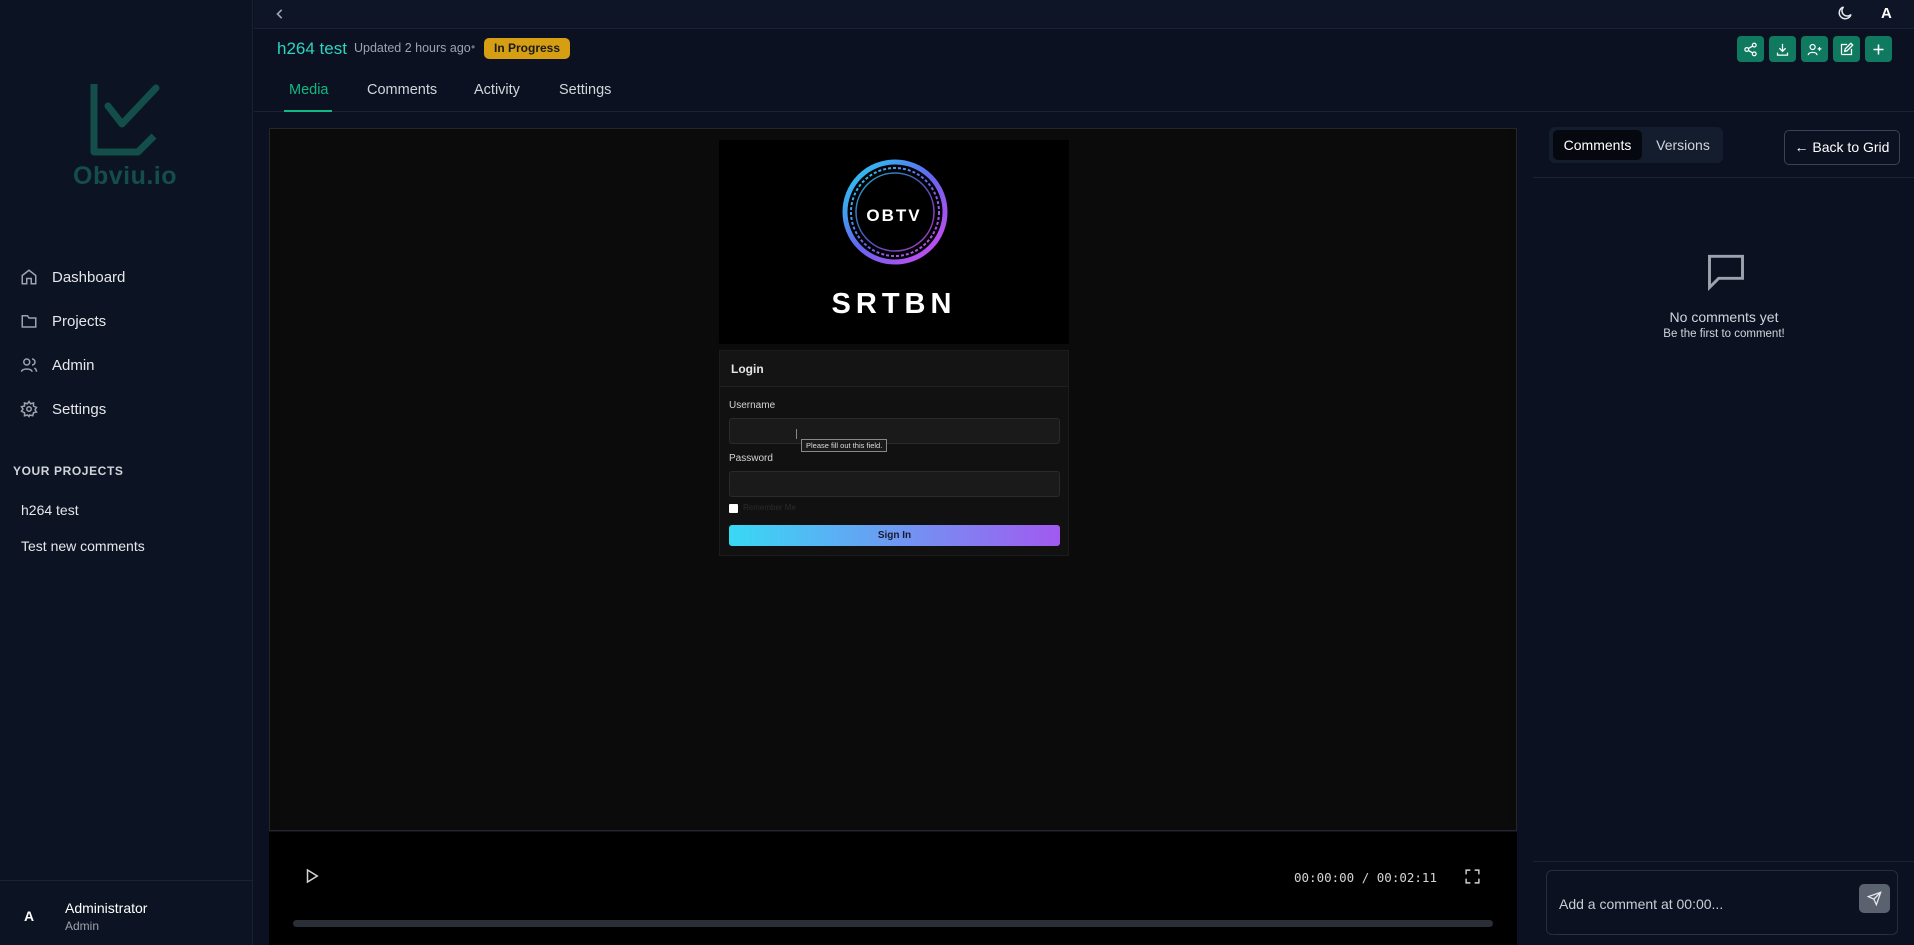 This screenshot has height=945, width=1914. I want to click on tab-settings: Settings, so click(585, 90).